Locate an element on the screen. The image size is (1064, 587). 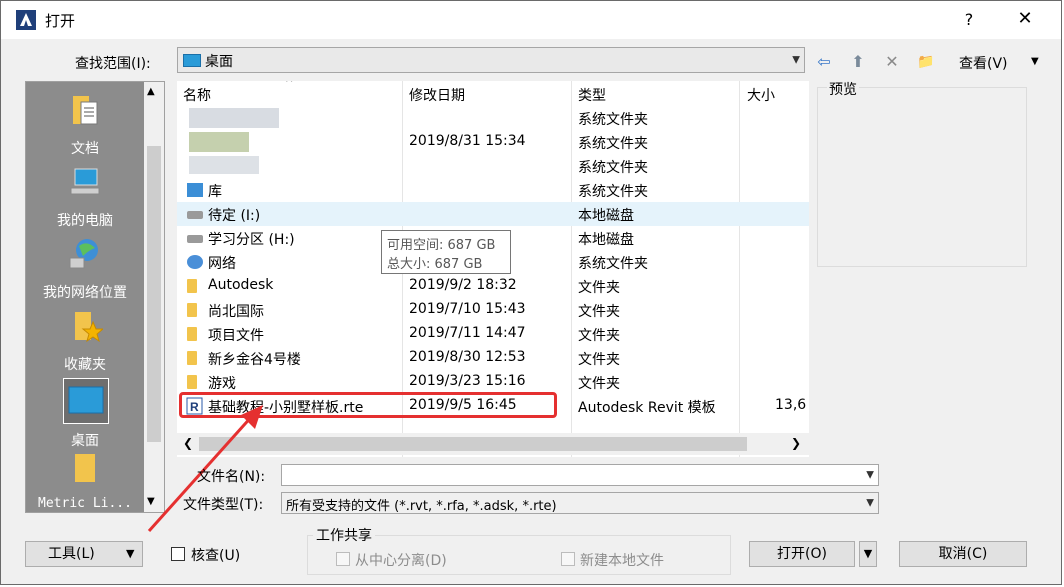
scroll-right-icon: ❯ is located at coordinates (796, 443).